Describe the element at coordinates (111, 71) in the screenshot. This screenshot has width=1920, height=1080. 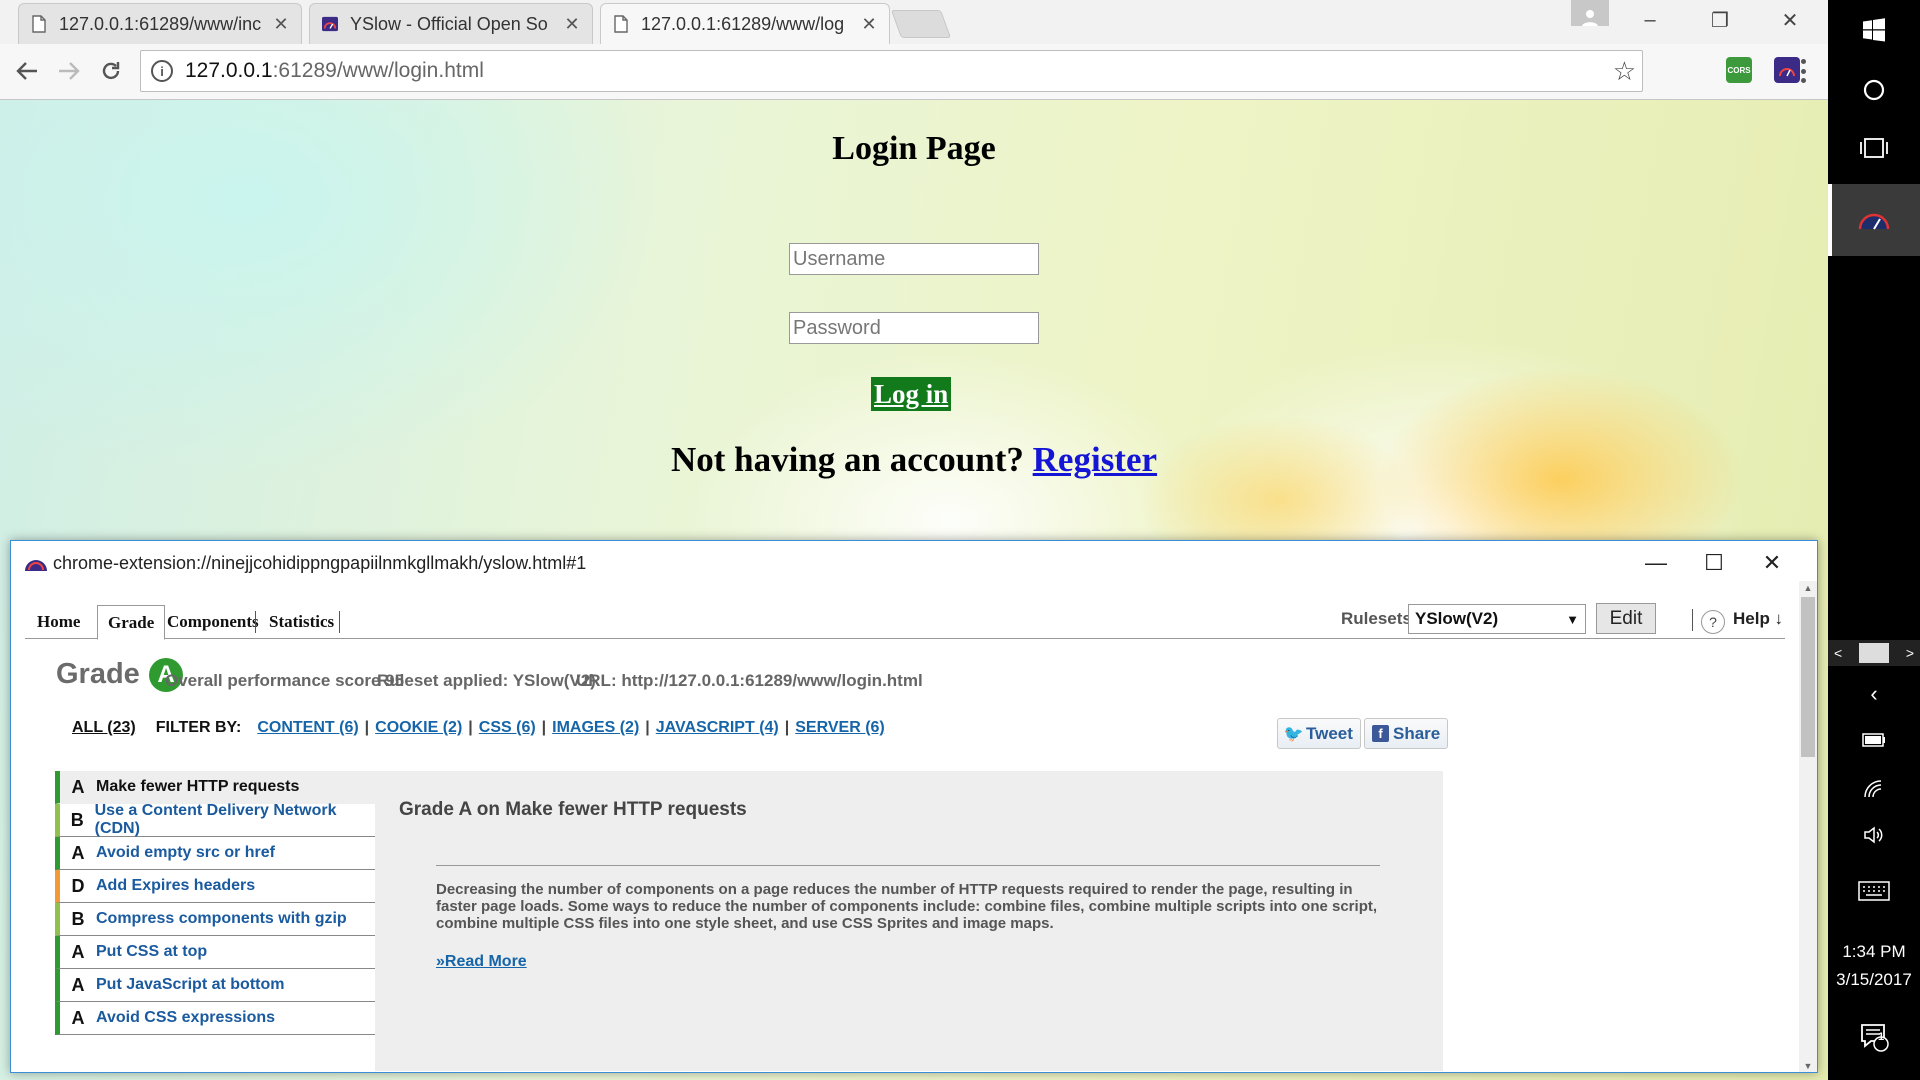
I see `reload-button` at that location.